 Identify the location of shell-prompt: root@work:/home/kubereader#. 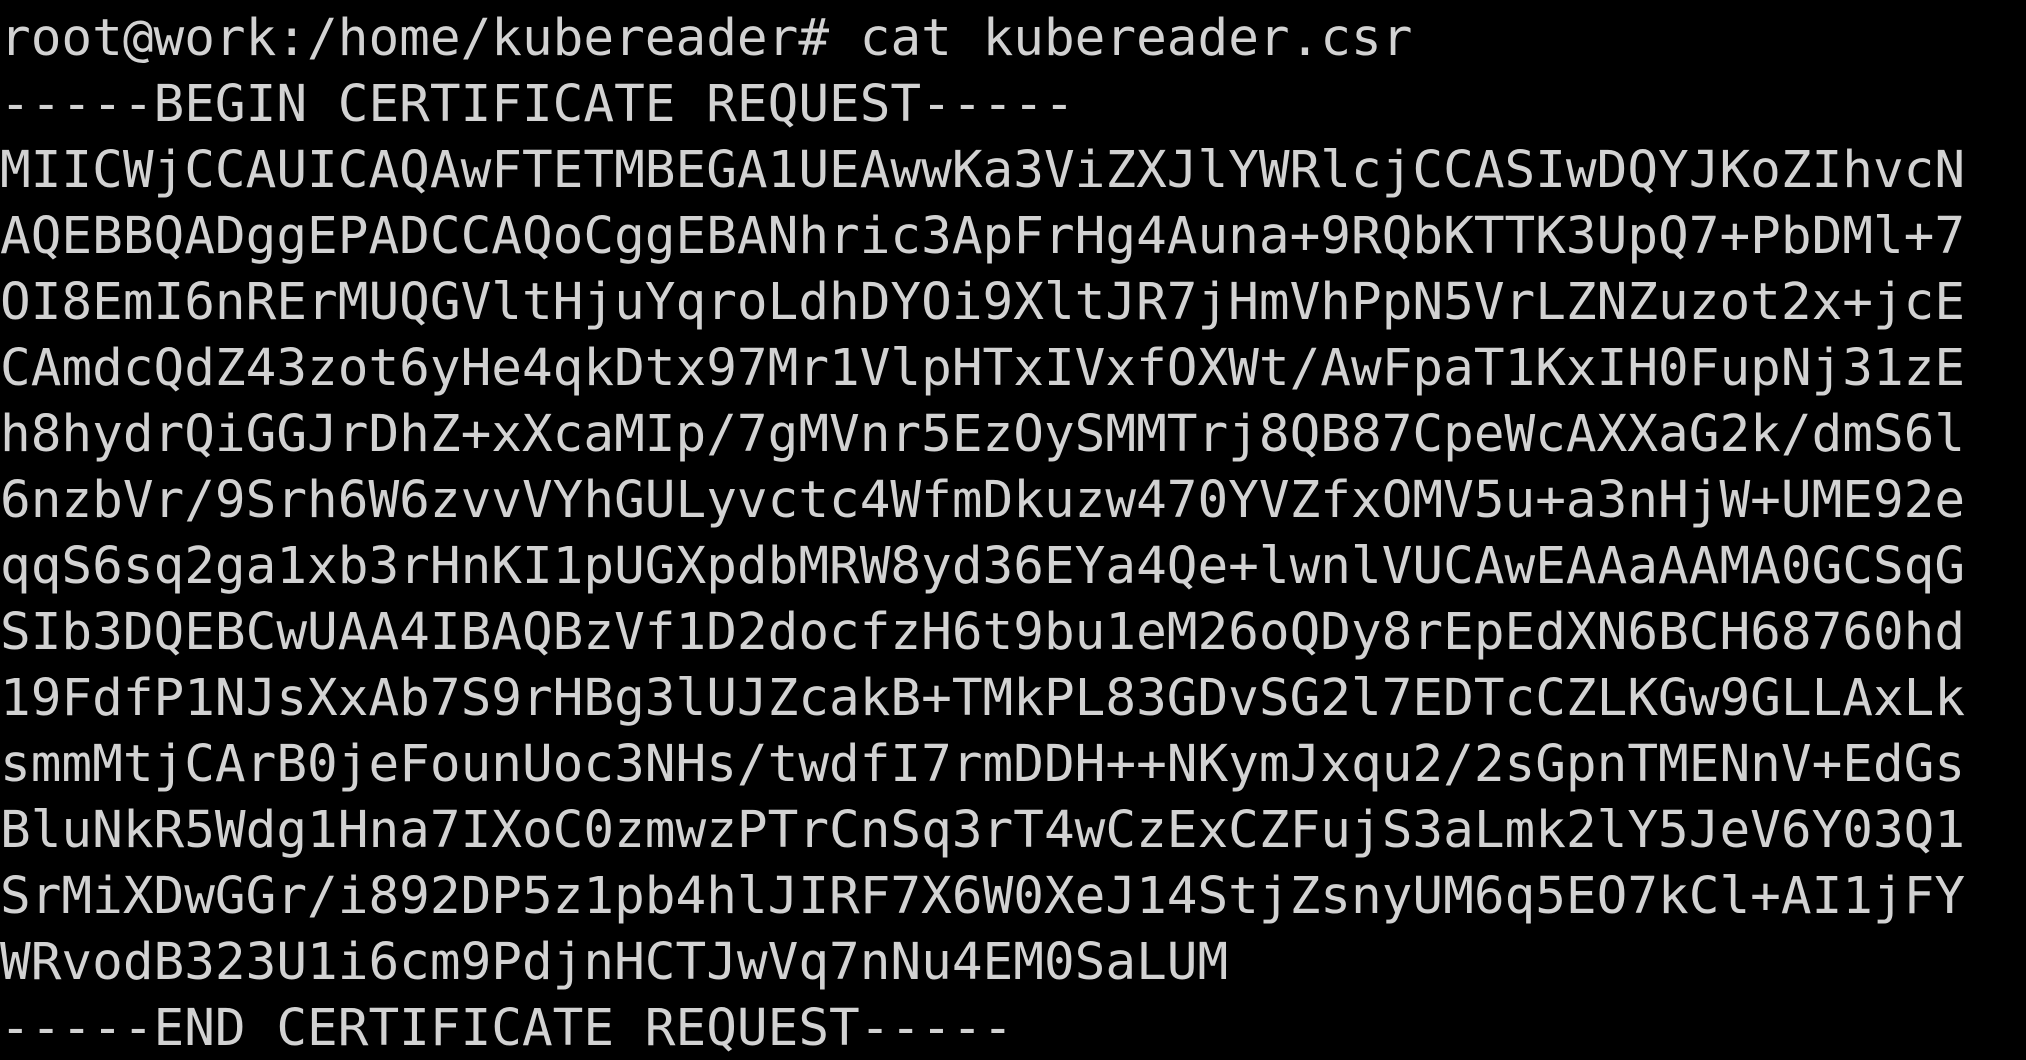
(415, 38).